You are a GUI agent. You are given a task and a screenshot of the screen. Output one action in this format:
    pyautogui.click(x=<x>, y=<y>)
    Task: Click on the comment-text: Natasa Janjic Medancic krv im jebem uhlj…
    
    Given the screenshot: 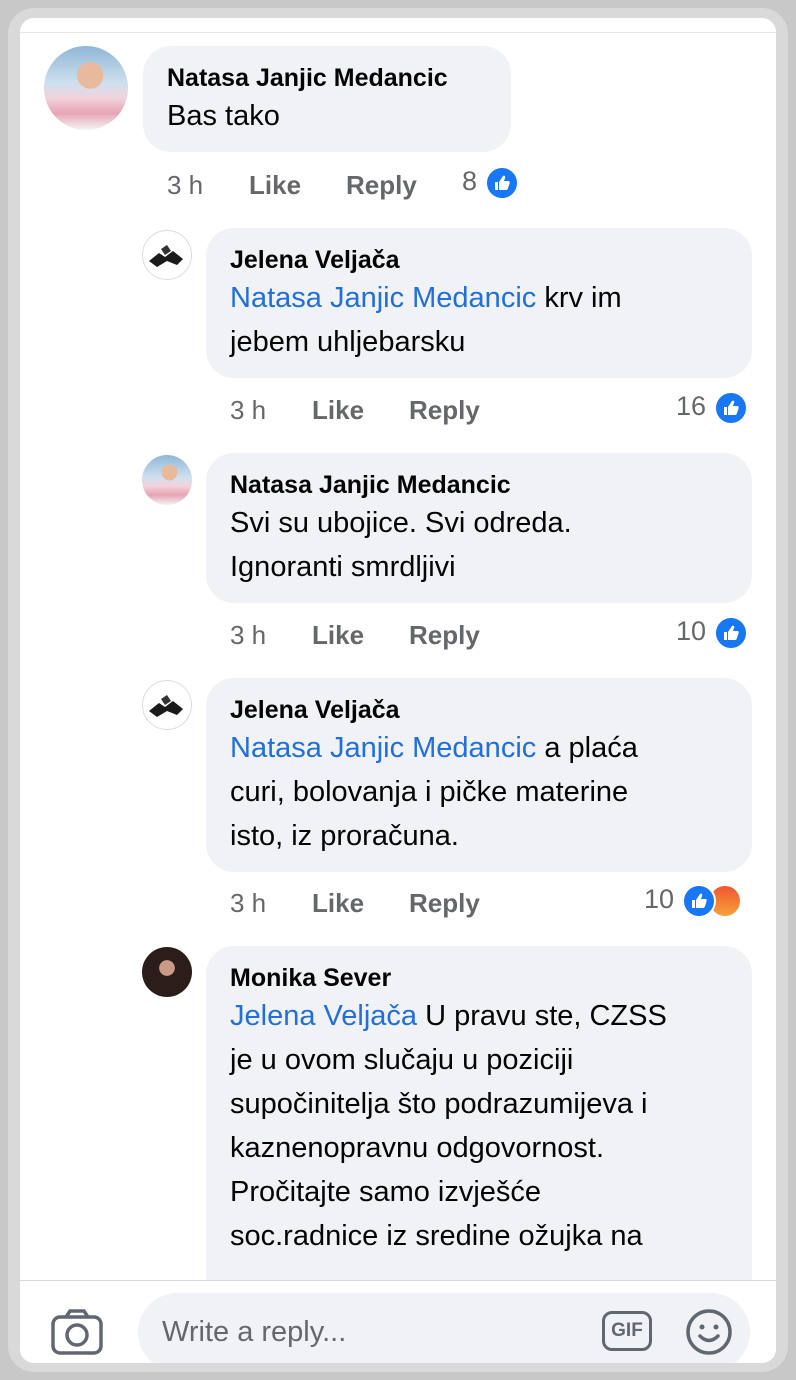 What is the action you would take?
    pyautogui.click(x=479, y=320)
    